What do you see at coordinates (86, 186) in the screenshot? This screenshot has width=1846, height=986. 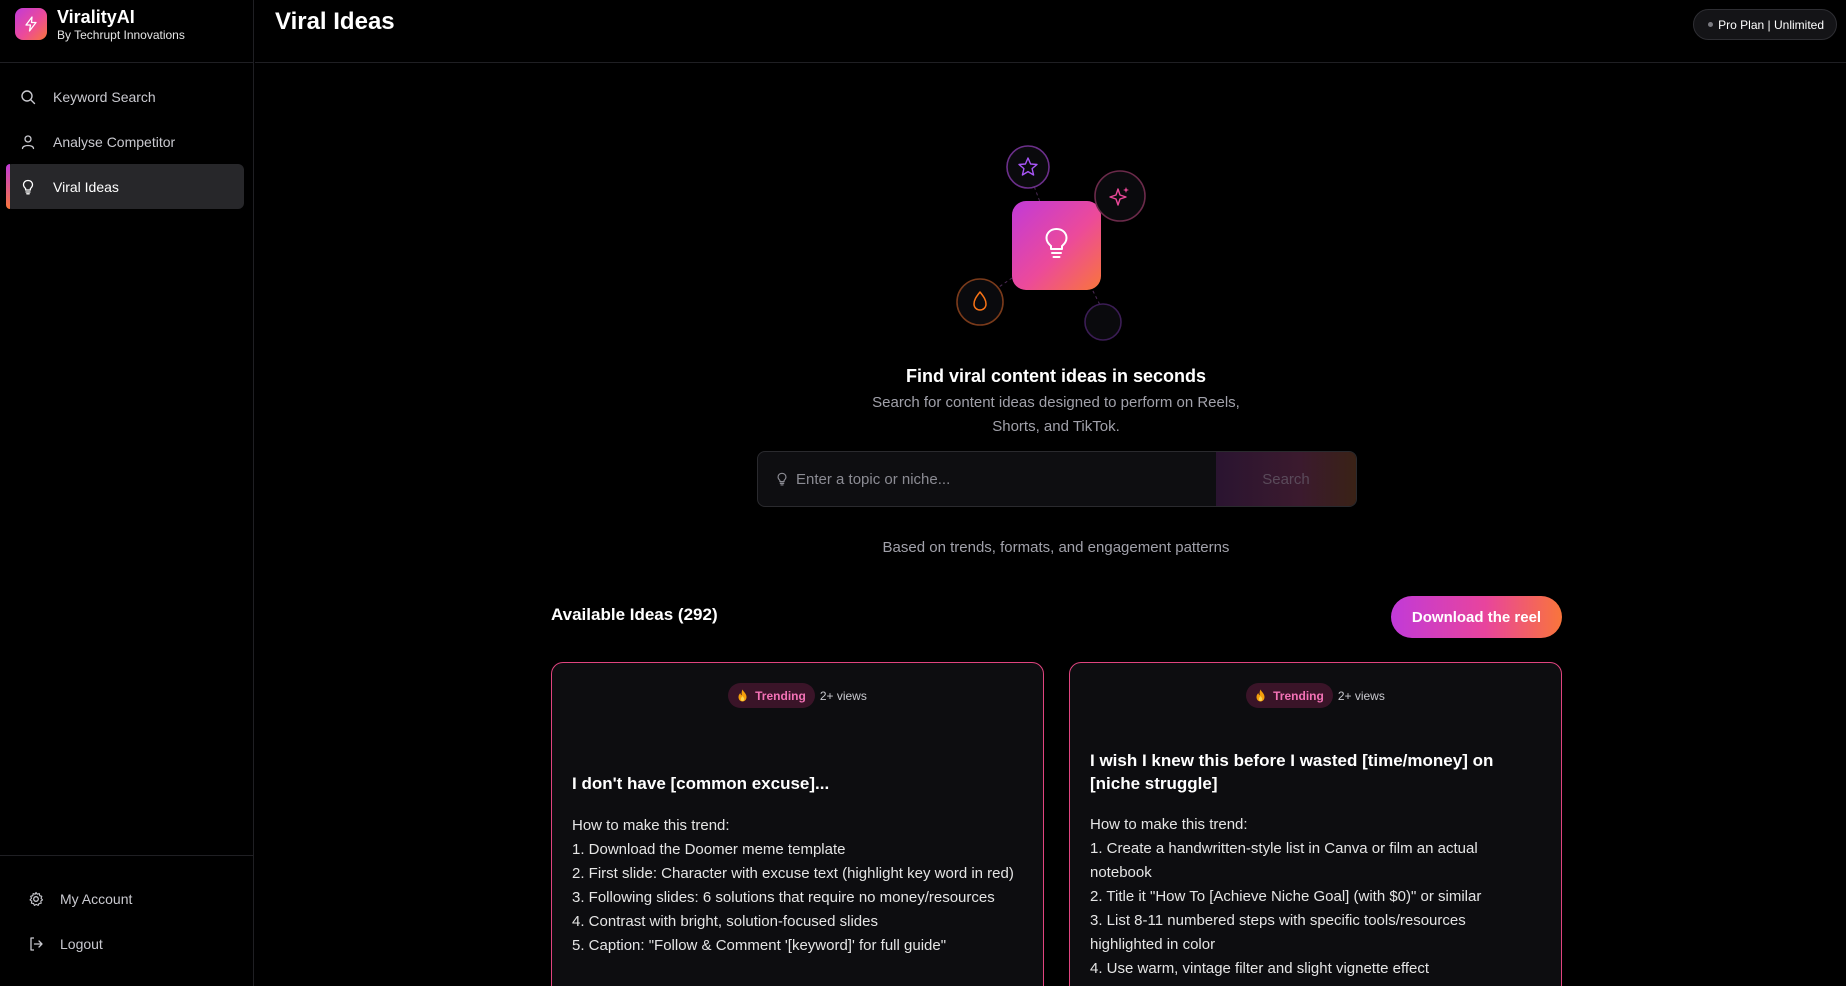 I see `sidebar-item-label: Viral Ideas` at bounding box center [86, 186].